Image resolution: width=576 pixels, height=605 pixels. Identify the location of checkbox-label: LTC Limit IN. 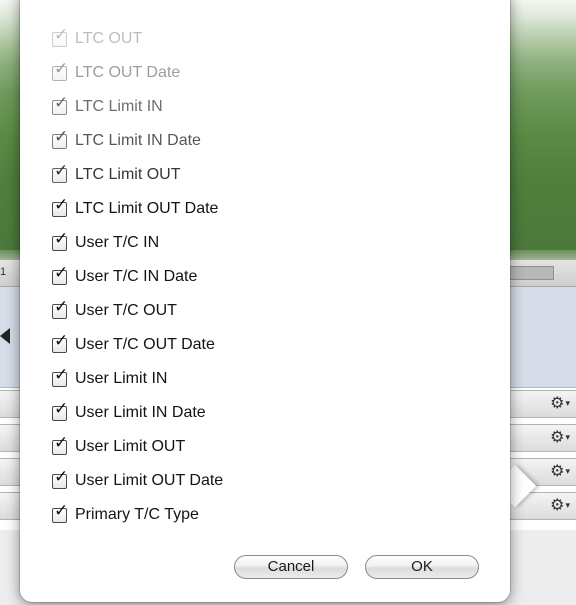
(119, 106).